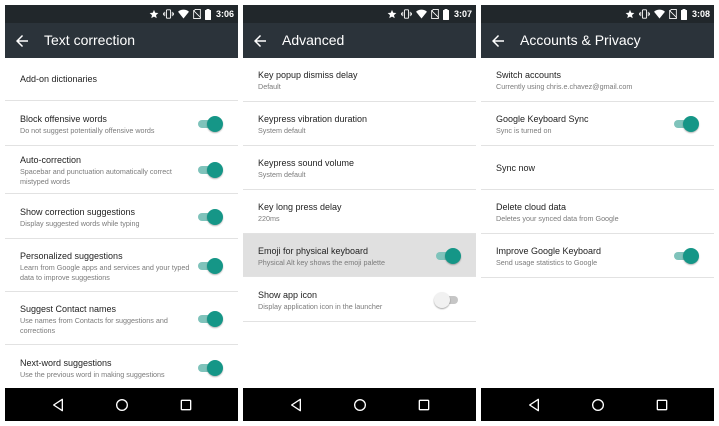 This screenshot has height=426, width=719. What do you see at coordinates (51, 160) in the screenshot?
I see `settings-item-title: Auto-correction` at bounding box center [51, 160].